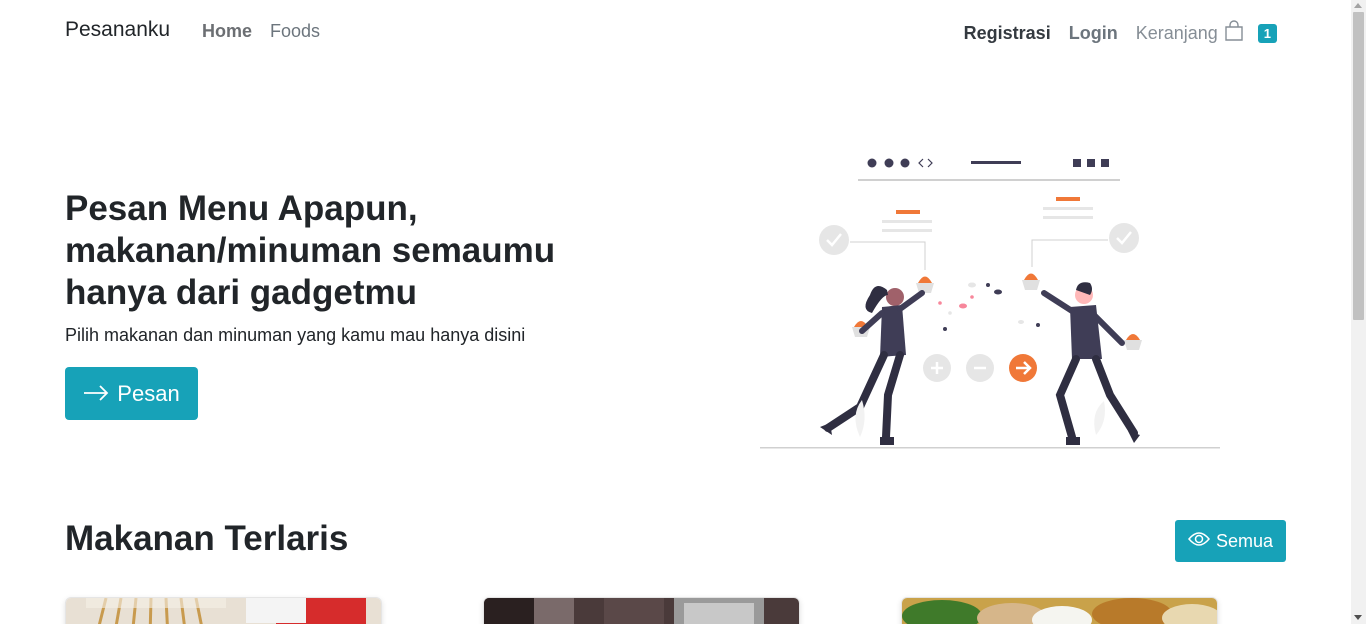 Image resolution: width=1366 pixels, height=624 pixels. I want to click on food-card-drink, so click(641, 610).